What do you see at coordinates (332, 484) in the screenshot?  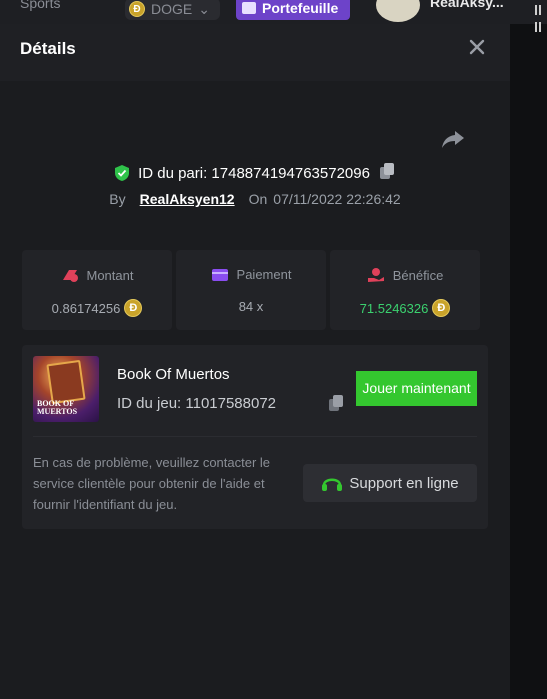 I see `headset-icon` at bounding box center [332, 484].